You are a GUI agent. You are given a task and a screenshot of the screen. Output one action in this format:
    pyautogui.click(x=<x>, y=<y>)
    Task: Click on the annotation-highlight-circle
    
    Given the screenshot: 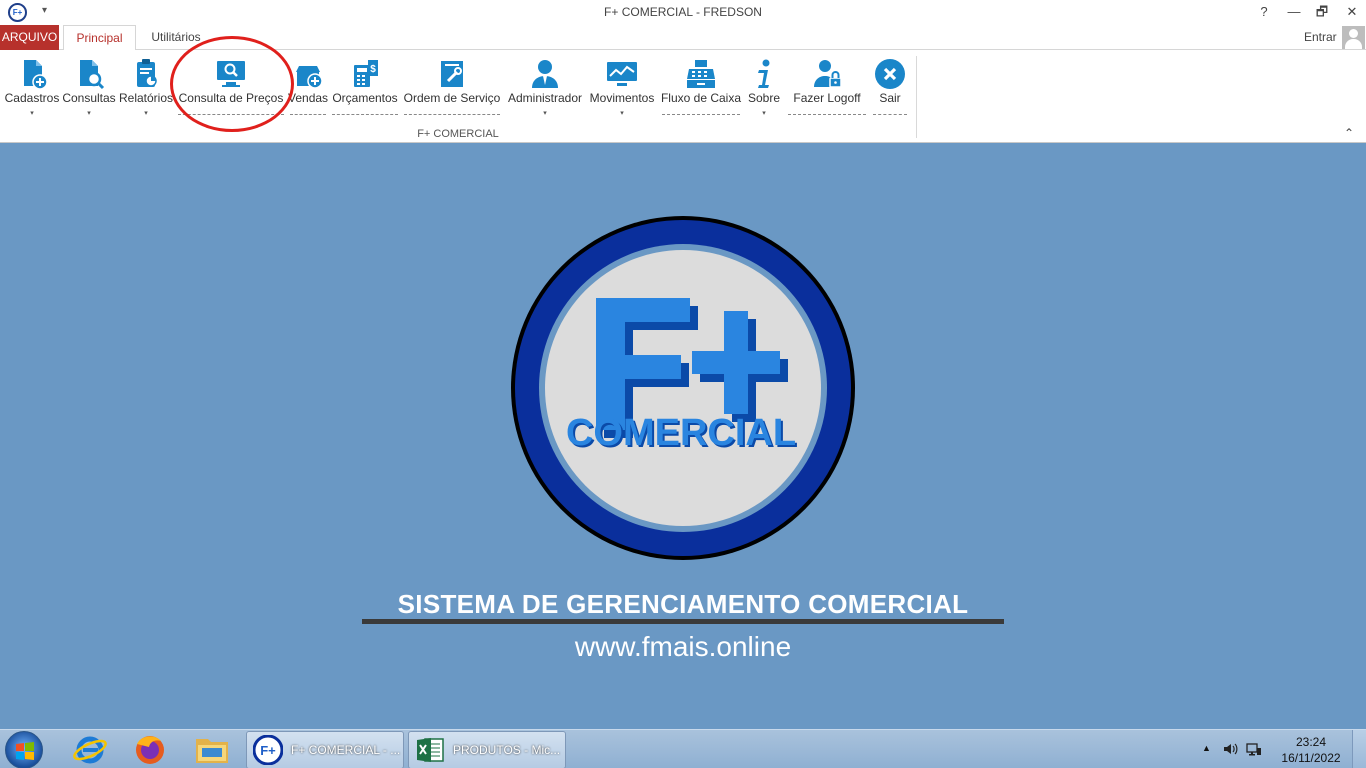 What is the action you would take?
    pyautogui.click(x=232, y=84)
    